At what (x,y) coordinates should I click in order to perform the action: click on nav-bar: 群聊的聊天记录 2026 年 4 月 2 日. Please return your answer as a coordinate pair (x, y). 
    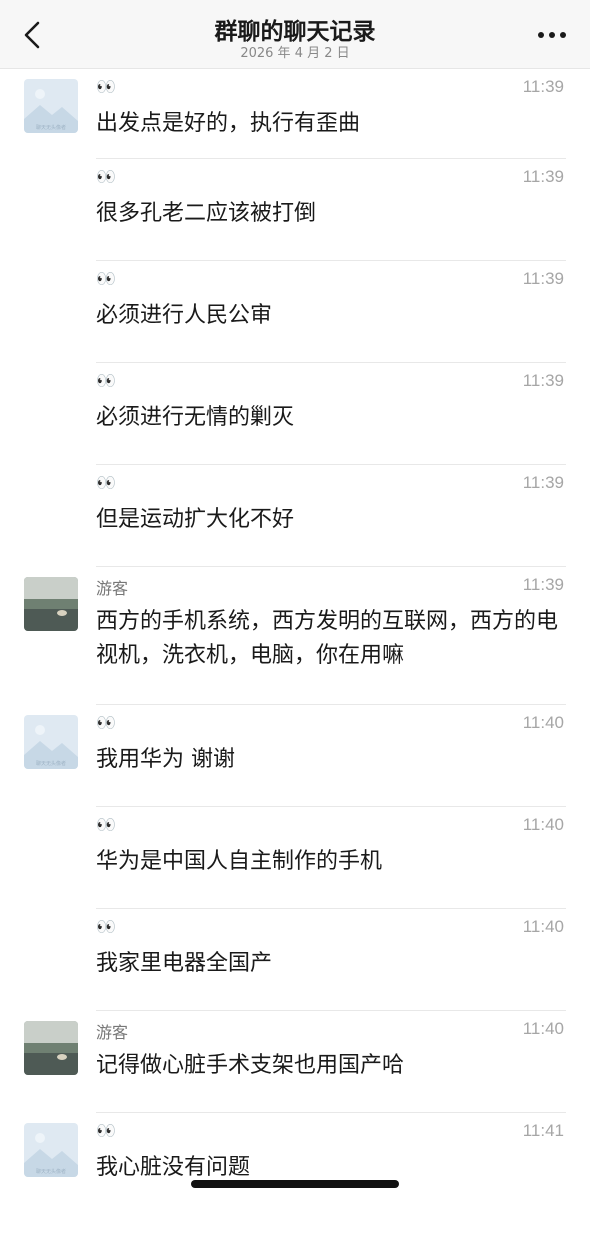
    Looking at the image, I should click on (295, 34).